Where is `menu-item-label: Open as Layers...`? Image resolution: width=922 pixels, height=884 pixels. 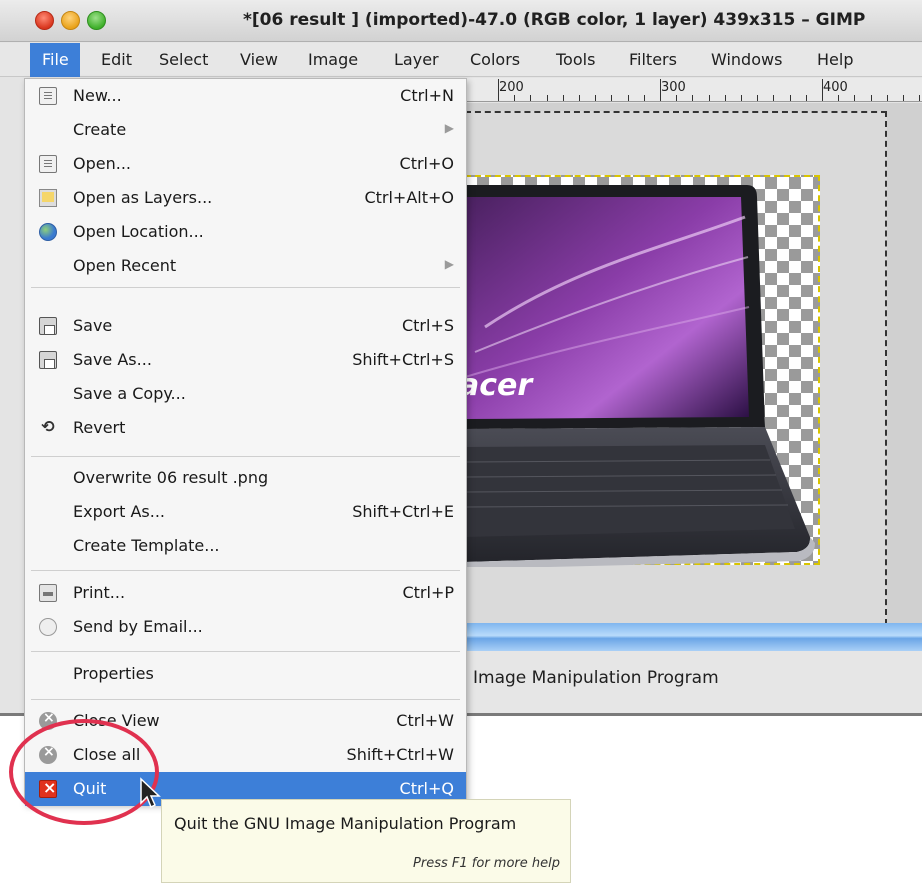 menu-item-label: Open as Layers... is located at coordinates (143, 197).